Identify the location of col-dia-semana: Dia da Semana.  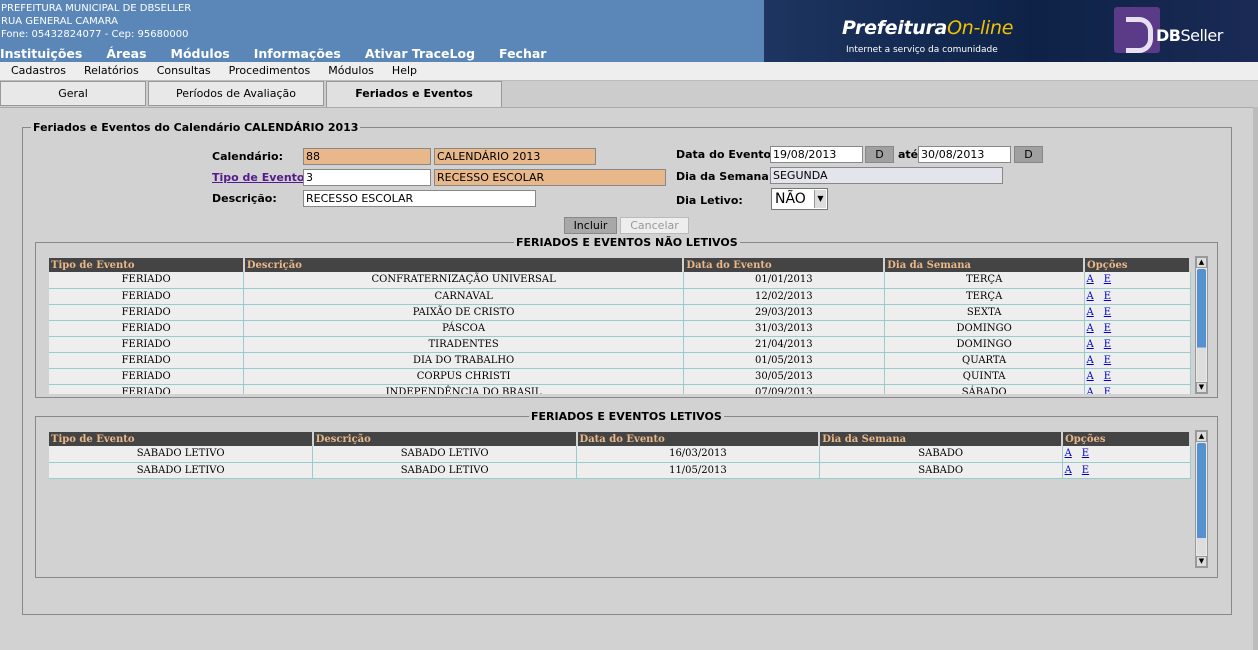
(941, 439).